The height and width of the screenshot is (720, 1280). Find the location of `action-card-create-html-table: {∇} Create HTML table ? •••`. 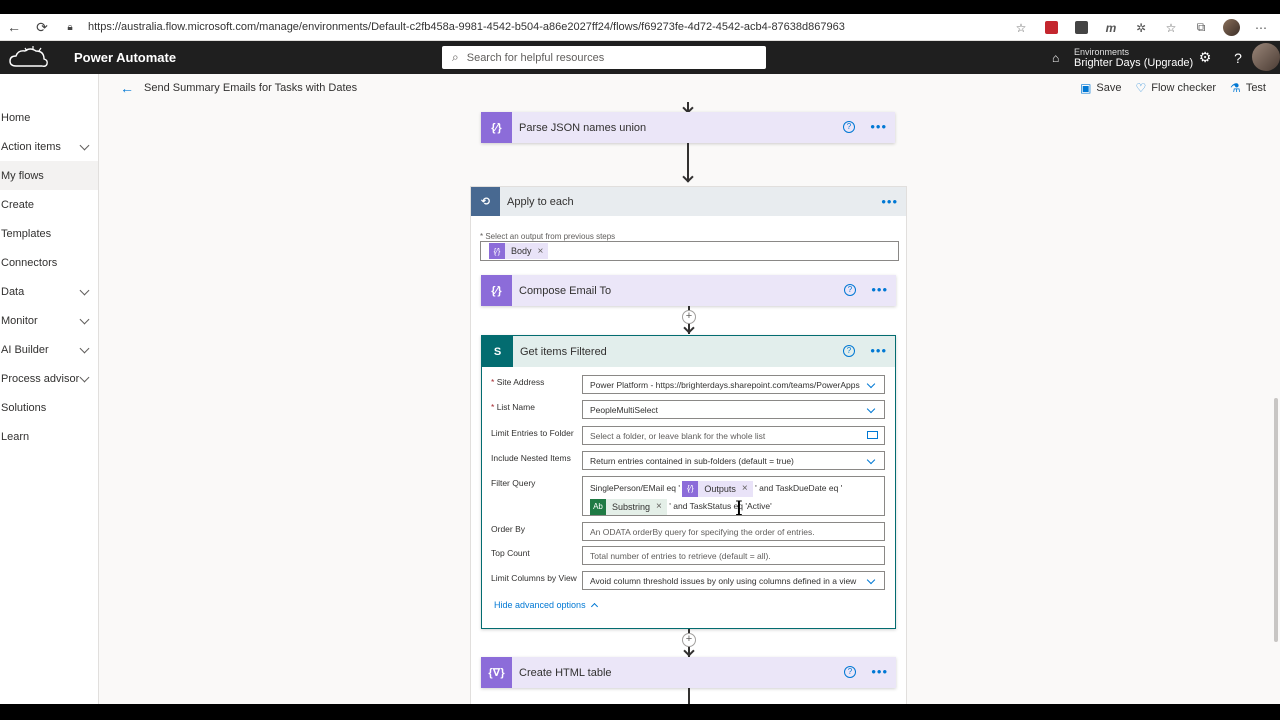

action-card-create-html-table: {∇} Create HTML table ? ••• is located at coordinates (688, 672).